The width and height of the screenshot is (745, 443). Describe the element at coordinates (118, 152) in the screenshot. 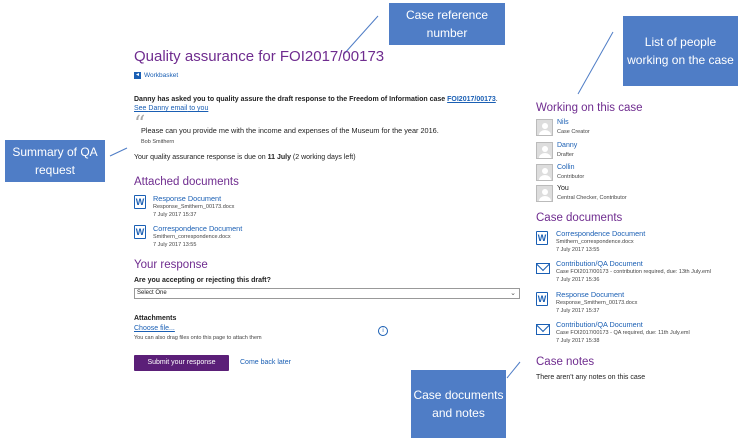

I see `summary-line` at that location.